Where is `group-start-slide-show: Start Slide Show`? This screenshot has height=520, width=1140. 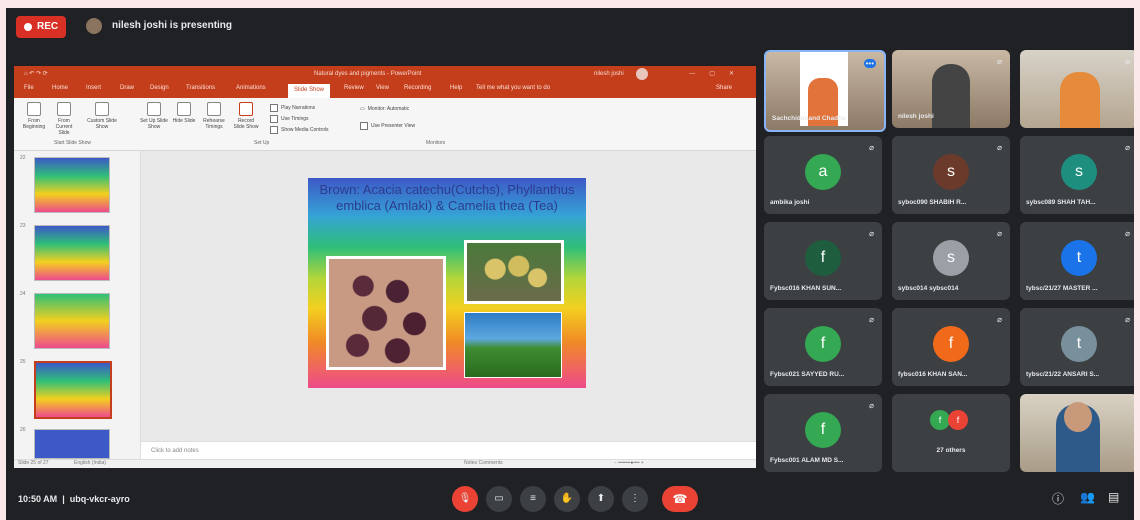
group-start-slide-show: Start Slide Show is located at coordinates (72, 143).